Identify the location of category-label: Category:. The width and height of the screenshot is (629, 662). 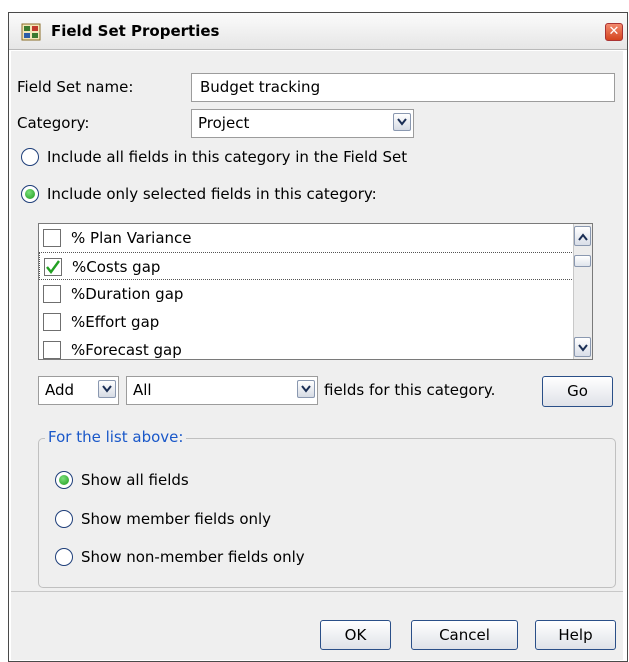
(53, 123).